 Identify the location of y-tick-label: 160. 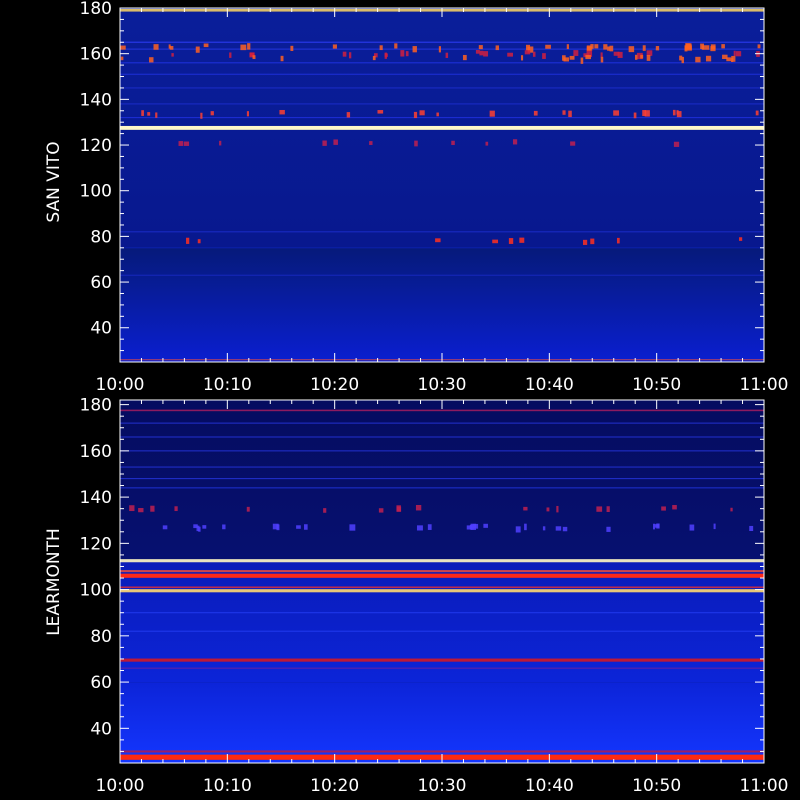
(96, 55).